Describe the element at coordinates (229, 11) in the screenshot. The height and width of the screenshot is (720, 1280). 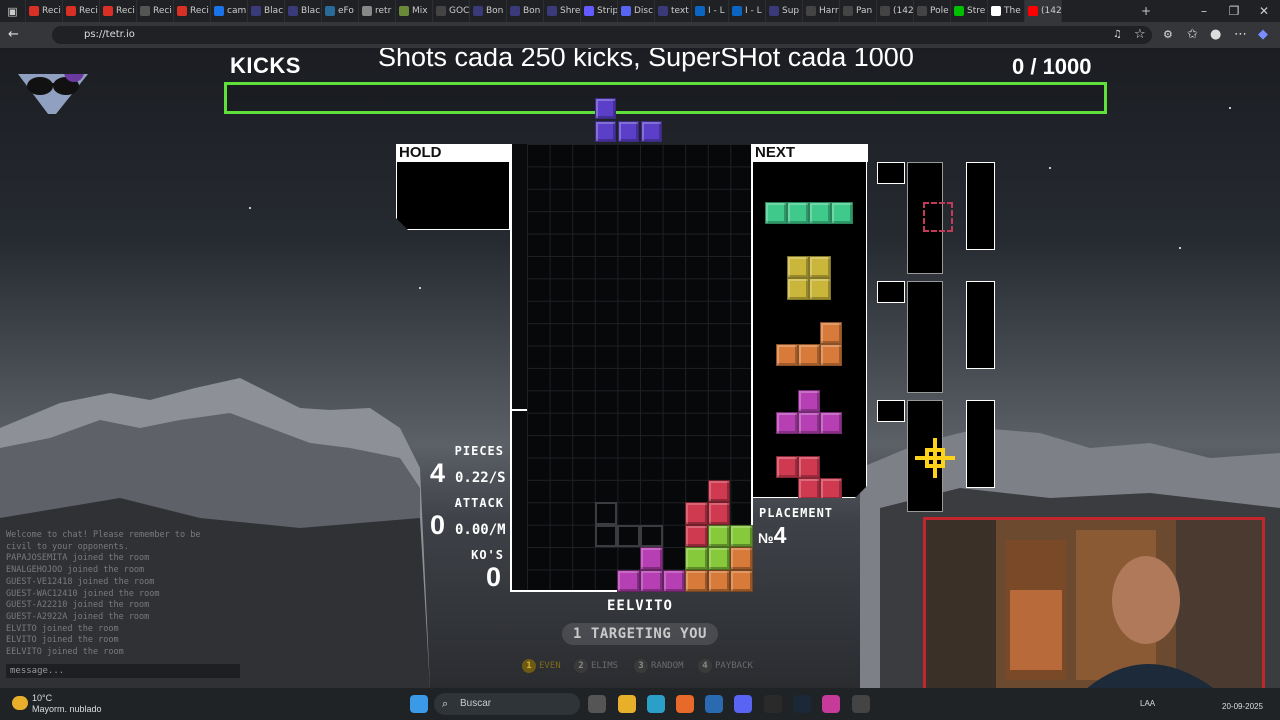
I see `browser-tab: cam` at that location.